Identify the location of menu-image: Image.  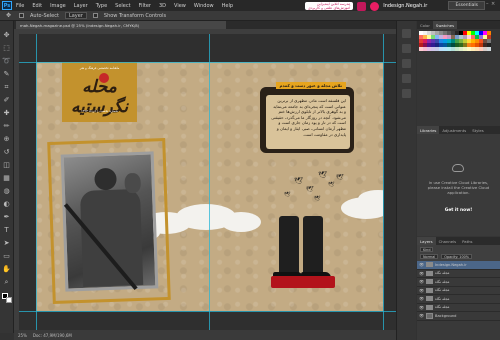
(58, 6).